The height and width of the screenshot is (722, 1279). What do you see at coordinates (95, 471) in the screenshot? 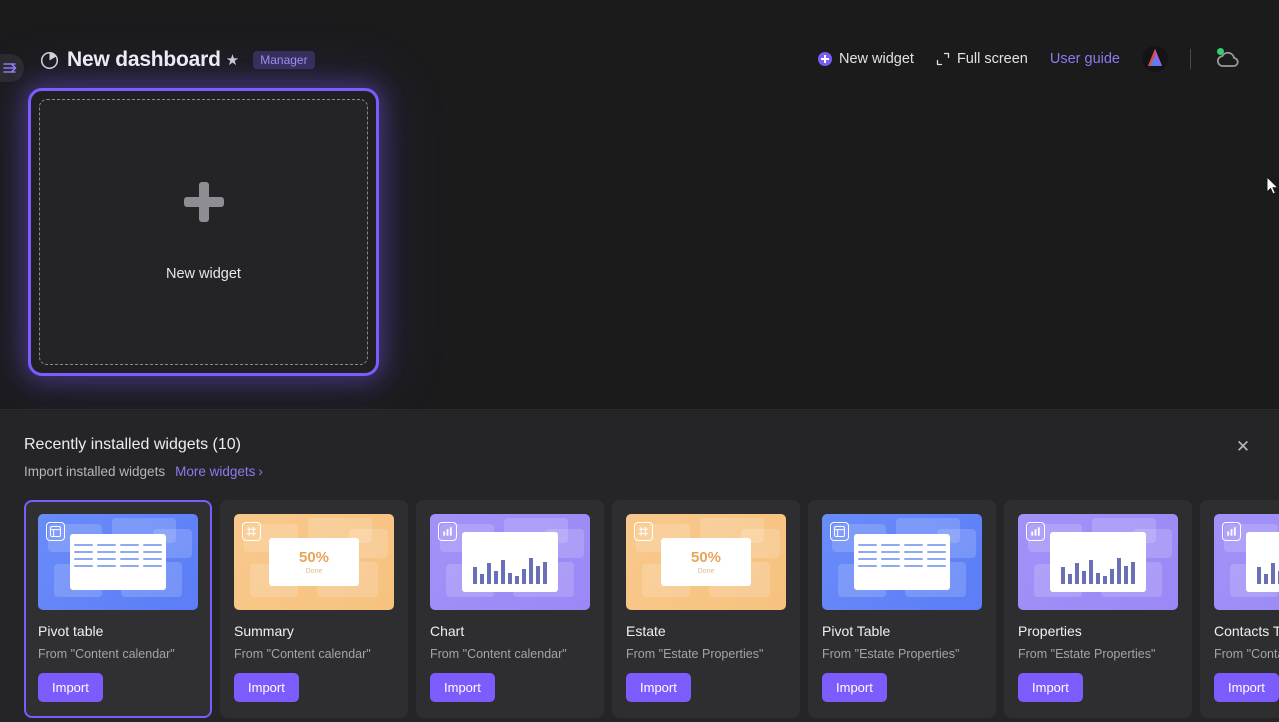
I see `panel-subtitle: Import installed widgets` at bounding box center [95, 471].